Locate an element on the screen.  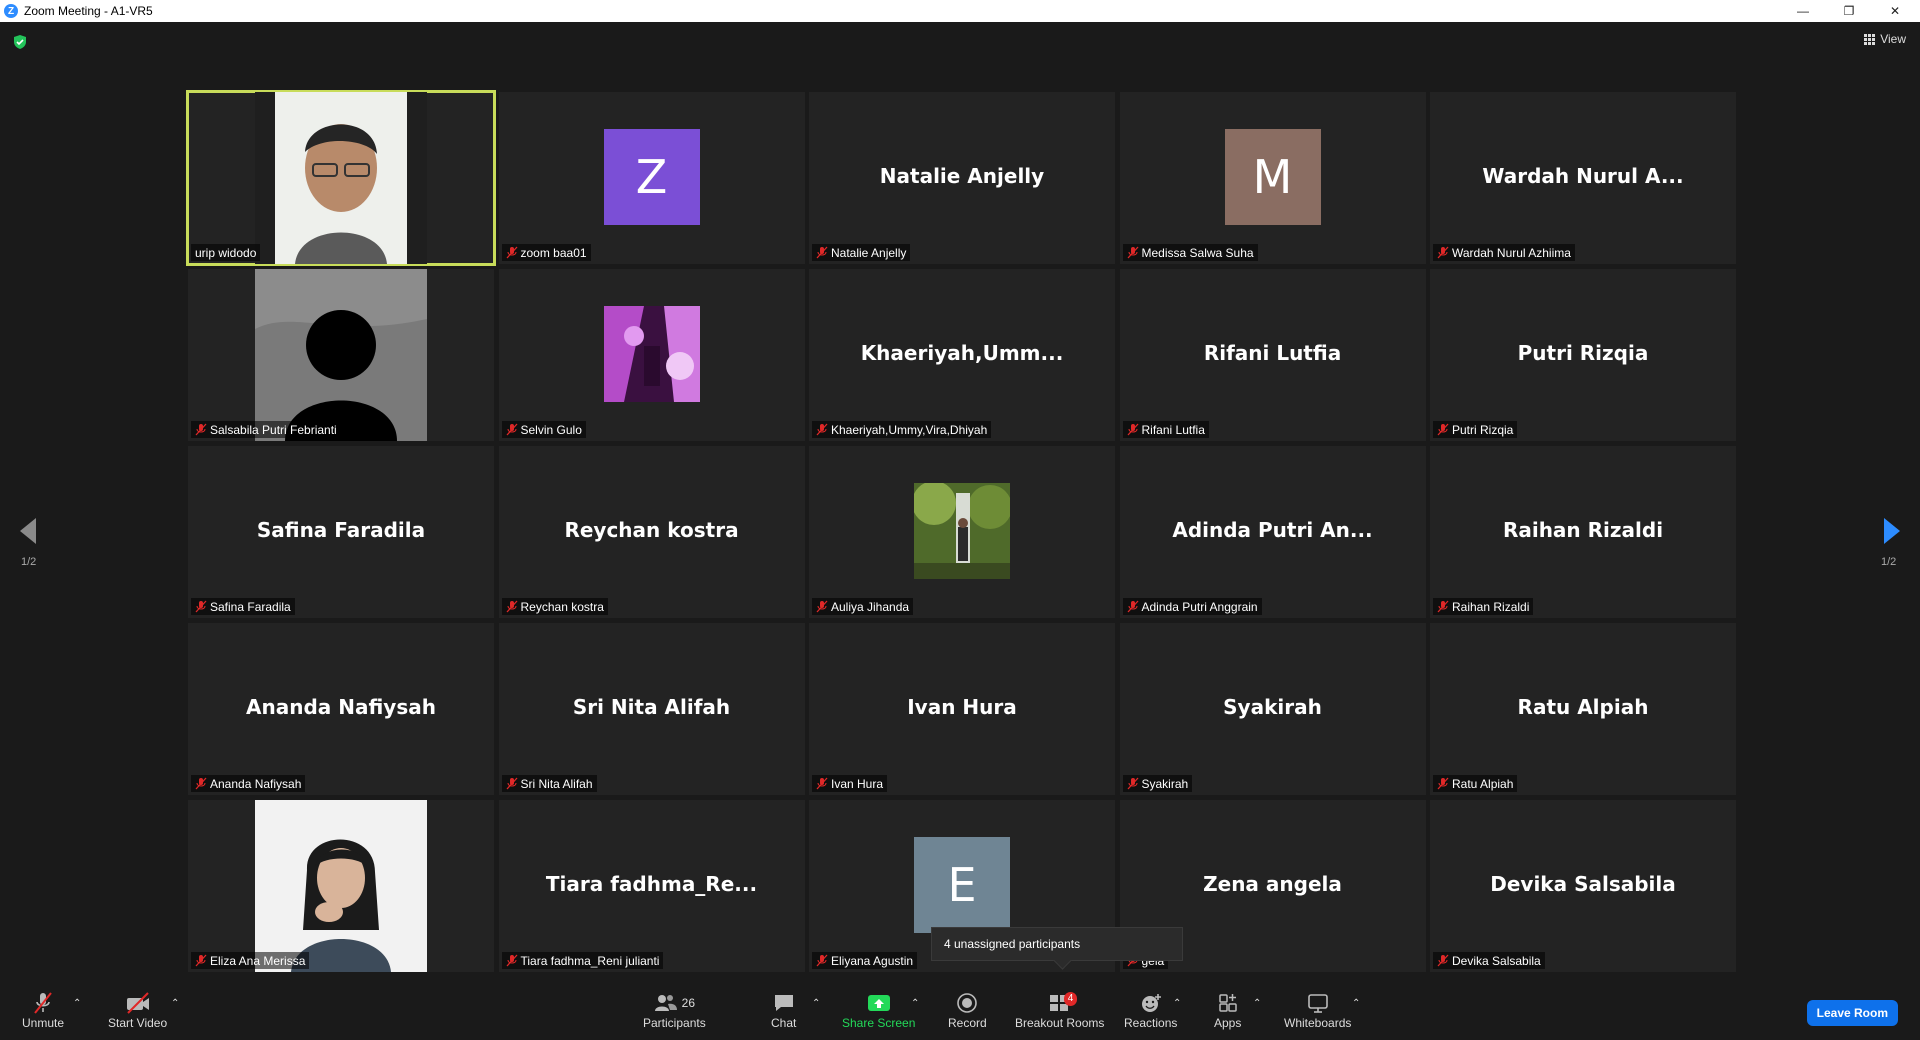
participant-tile: Syakirah Syakirah is located at coordinates (1272, 709).